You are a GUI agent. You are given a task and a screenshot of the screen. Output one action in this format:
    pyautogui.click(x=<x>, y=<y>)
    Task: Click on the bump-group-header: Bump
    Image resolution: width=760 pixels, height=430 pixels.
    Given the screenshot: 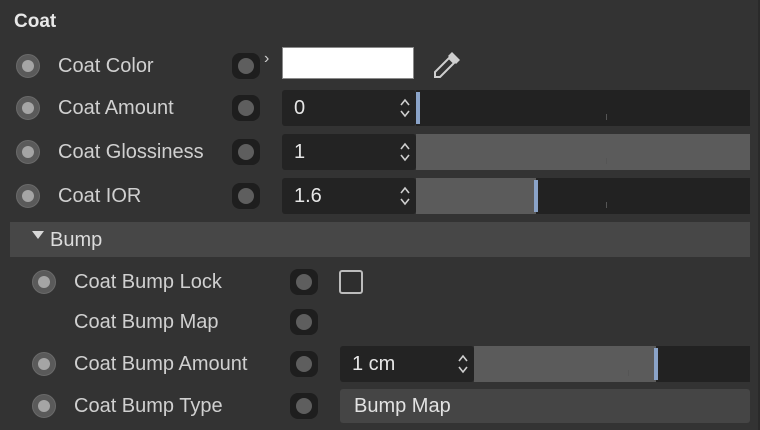 What is the action you would take?
    pyautogui.click(x=380, y=239)
    